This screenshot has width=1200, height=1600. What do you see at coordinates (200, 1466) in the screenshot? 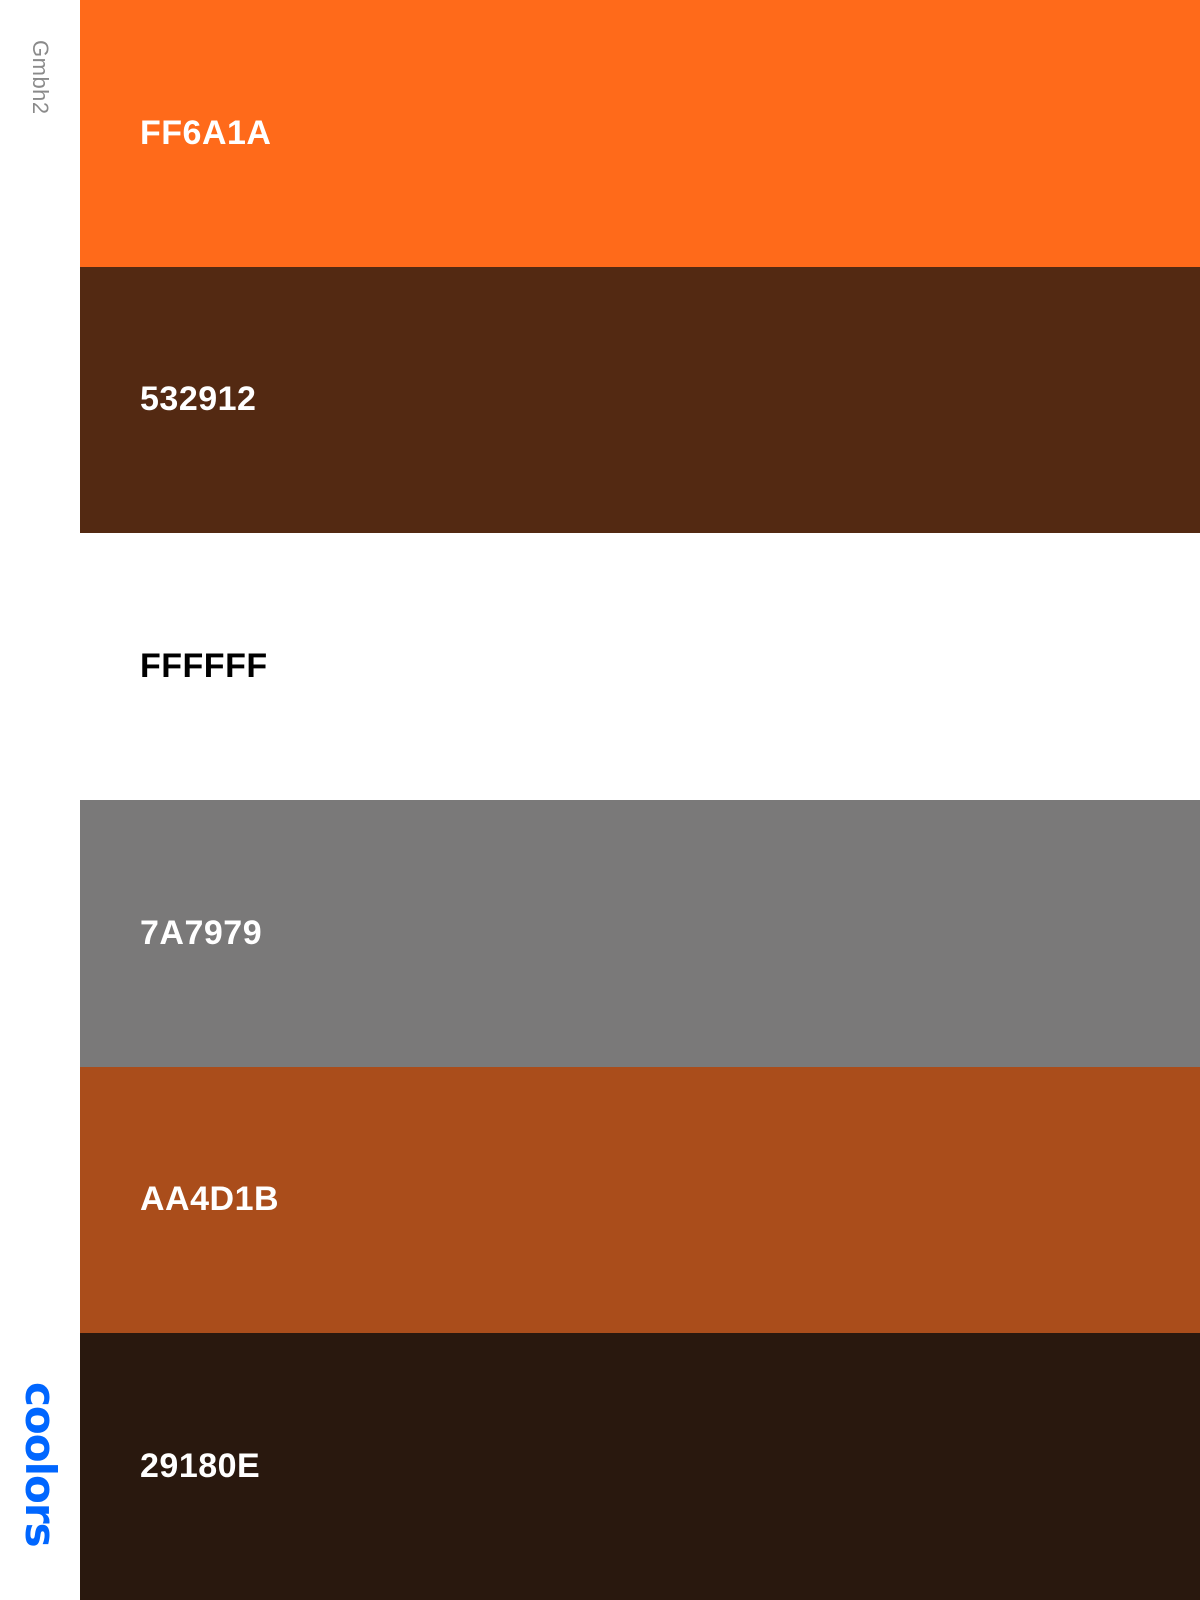
I see `swatch-hex-label: 29180E` at bounding box center [200, 1466].